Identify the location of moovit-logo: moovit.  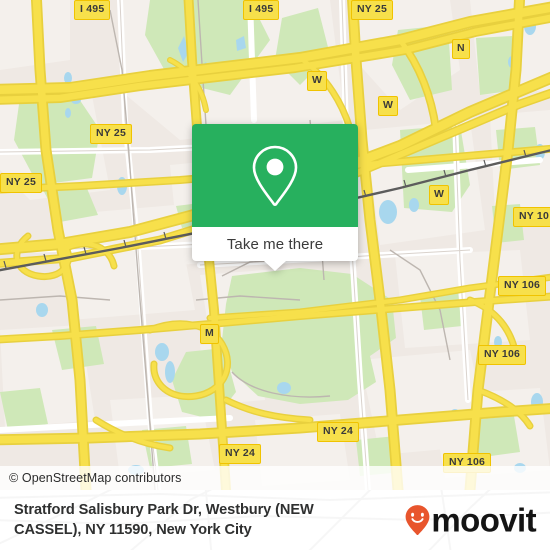
(471, 520).